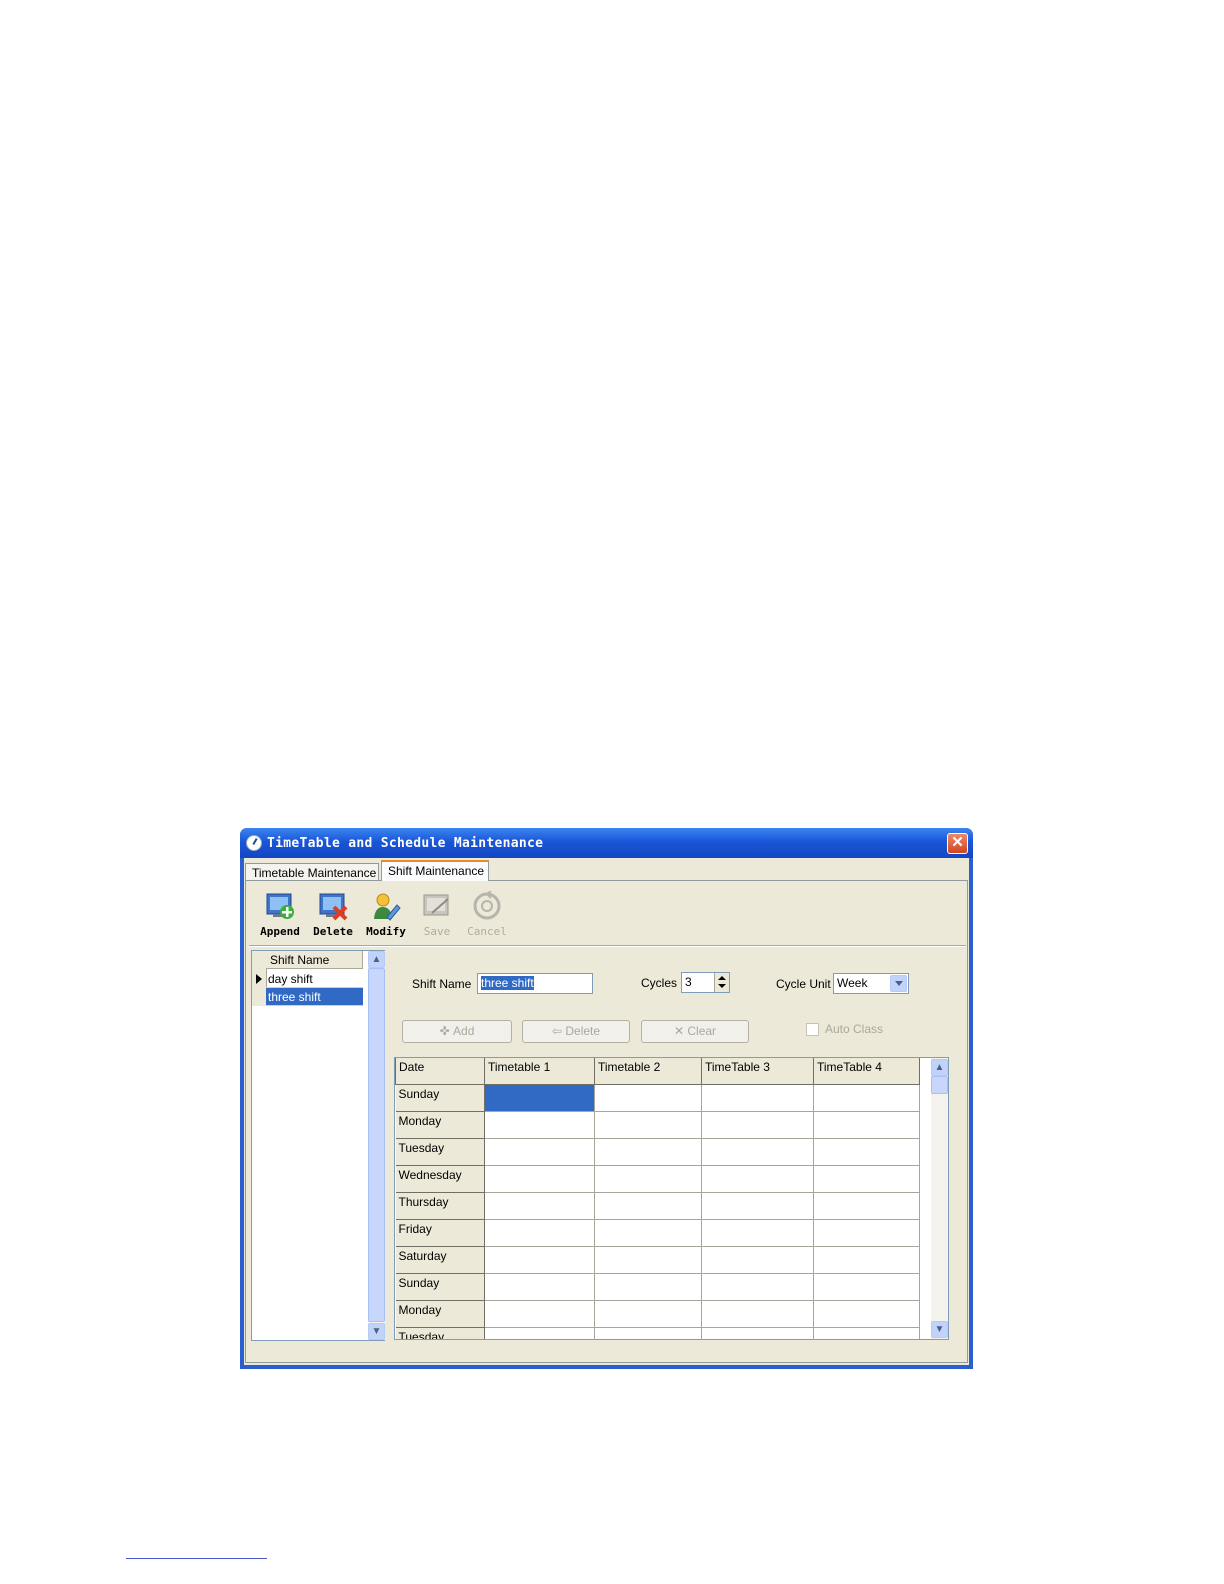  Describe the element at coordinates (437, 914) in the screenshot. I see `save-button: Save` at that location.